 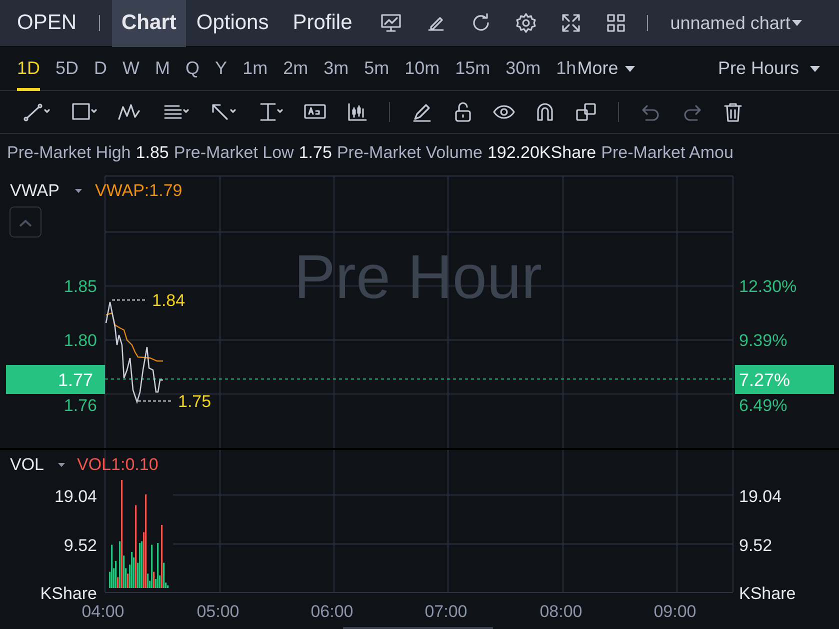 What do you see at coordinates (422, 68) in the screenshot?
I see `timeframe-tab: 10m` at bounding box center [422, 68].